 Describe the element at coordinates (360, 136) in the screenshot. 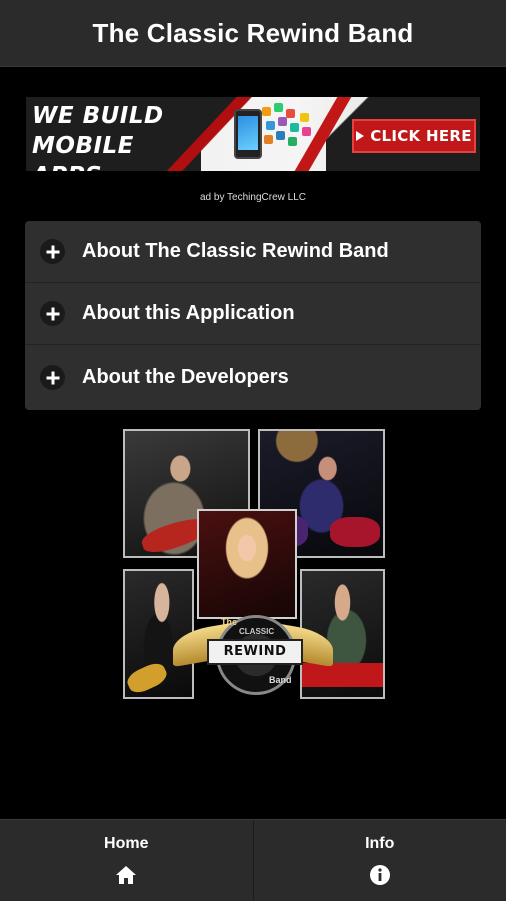

I see `play-icon` at that location.